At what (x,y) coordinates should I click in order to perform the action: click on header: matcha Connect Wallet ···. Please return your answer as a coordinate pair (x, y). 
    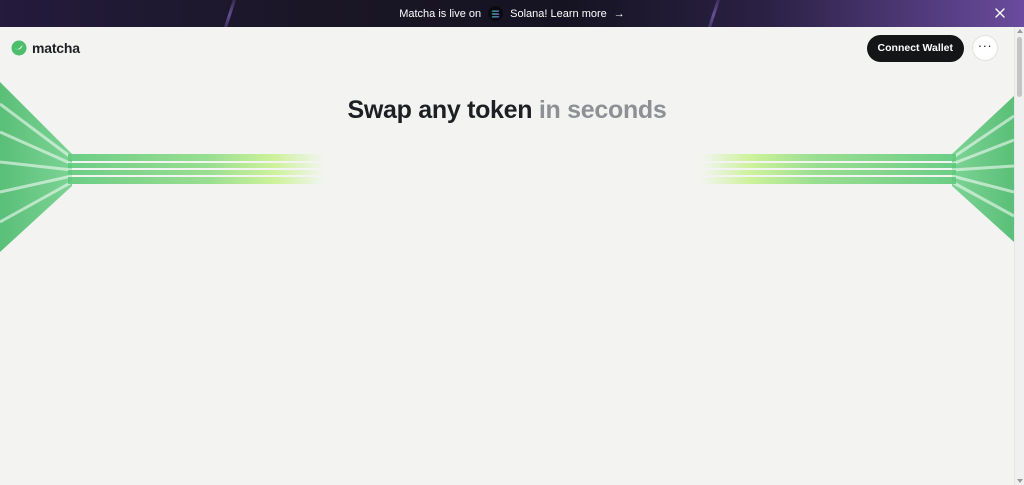
    Looking at the image, I should click on (507, 48).